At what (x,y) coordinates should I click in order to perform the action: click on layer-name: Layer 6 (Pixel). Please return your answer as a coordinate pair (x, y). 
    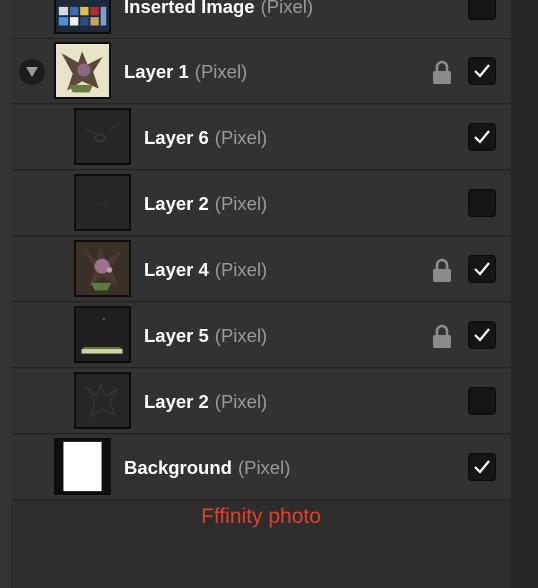
    Looking at the image, I should click on (205, 137).